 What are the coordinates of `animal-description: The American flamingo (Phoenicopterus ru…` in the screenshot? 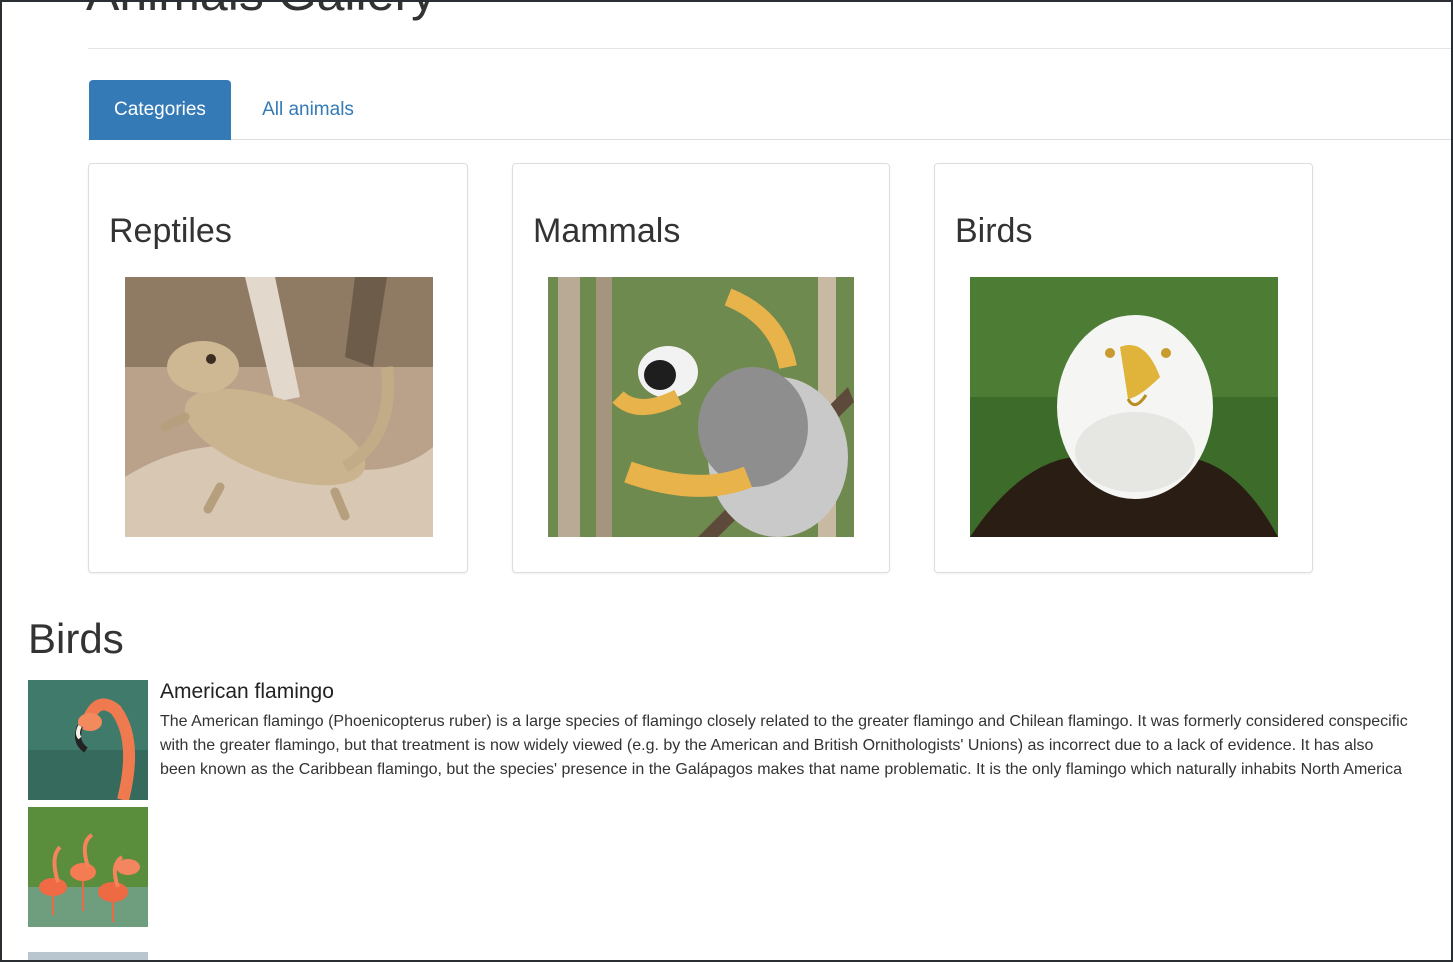 It's located at (784, 745).